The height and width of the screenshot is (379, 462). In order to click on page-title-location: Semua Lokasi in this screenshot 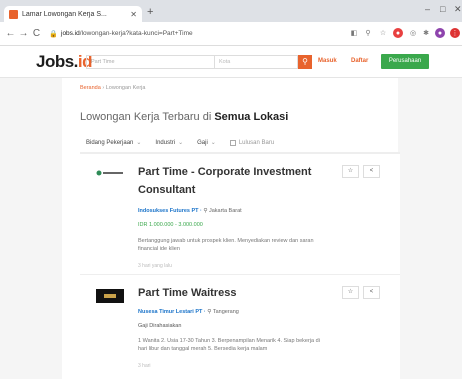, I will do `click(251, 117)`.